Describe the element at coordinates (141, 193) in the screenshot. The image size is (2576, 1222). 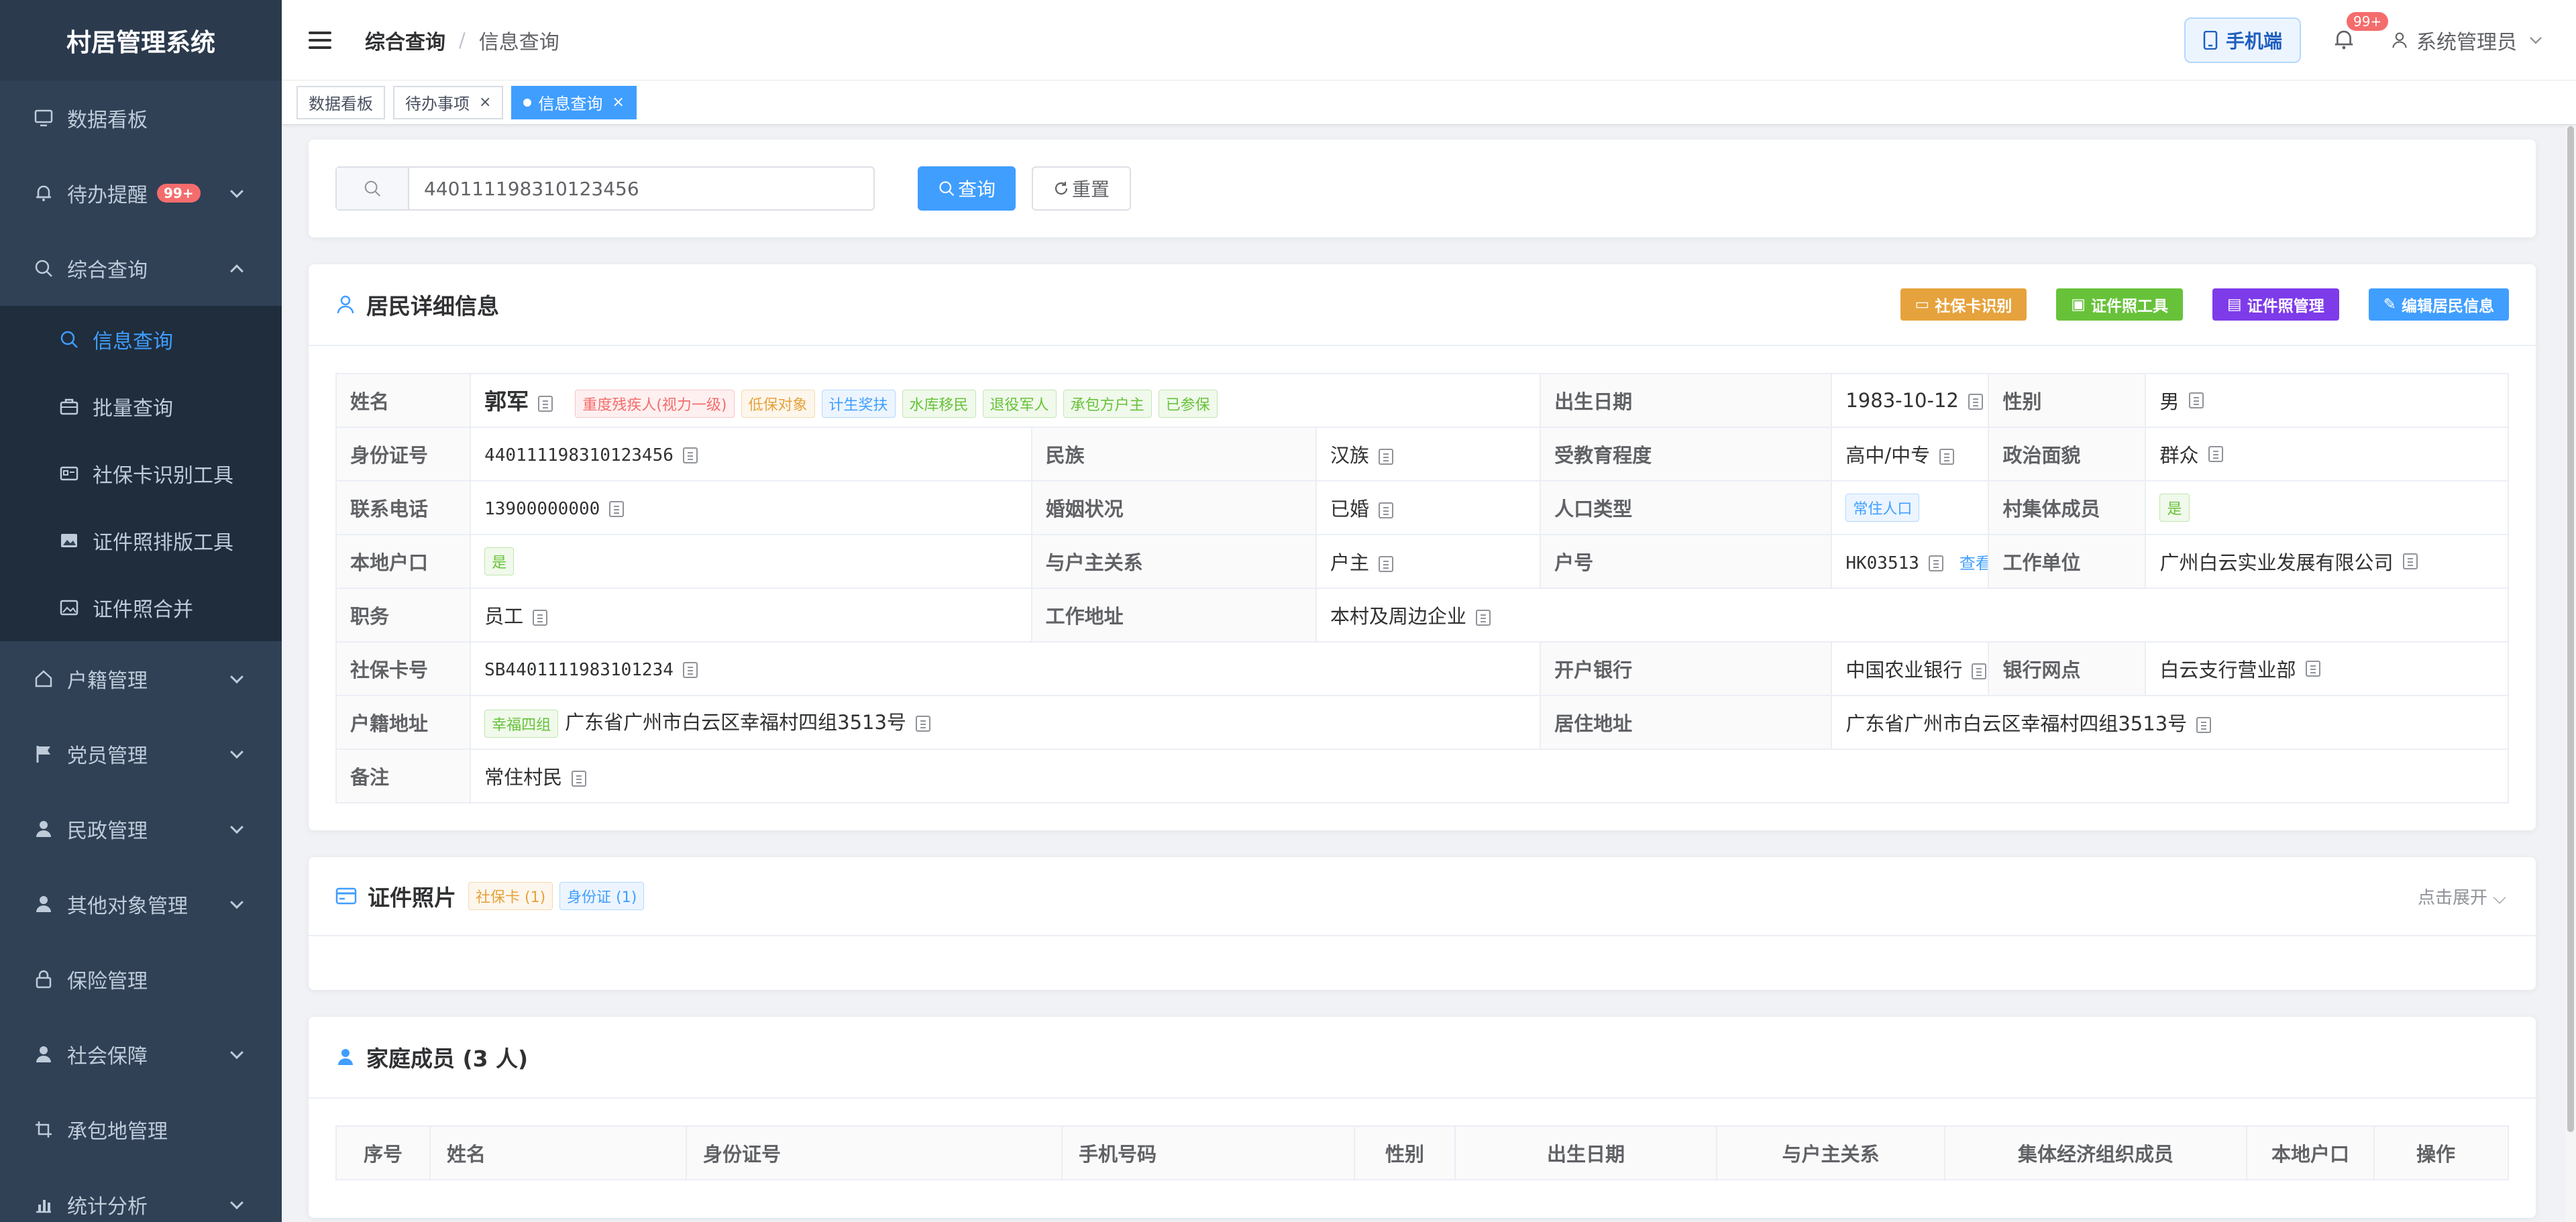
I see `sidebar-item-todo: 待办提醒 99+` at that location.